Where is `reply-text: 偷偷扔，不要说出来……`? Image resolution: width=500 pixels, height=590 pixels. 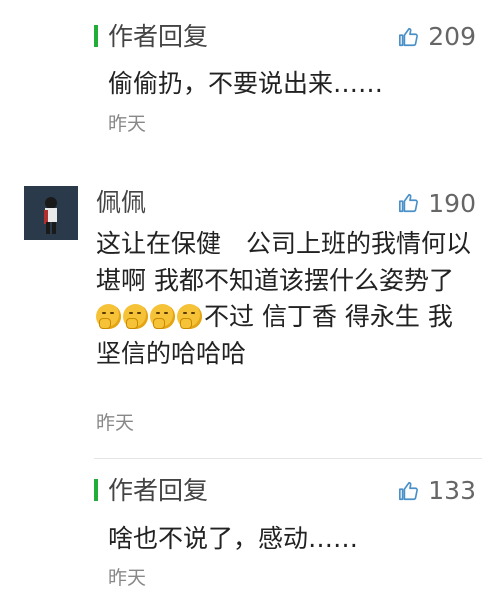 reply-text: 偷偷扔，不要说出来…… is located at coordinates (246, 83).